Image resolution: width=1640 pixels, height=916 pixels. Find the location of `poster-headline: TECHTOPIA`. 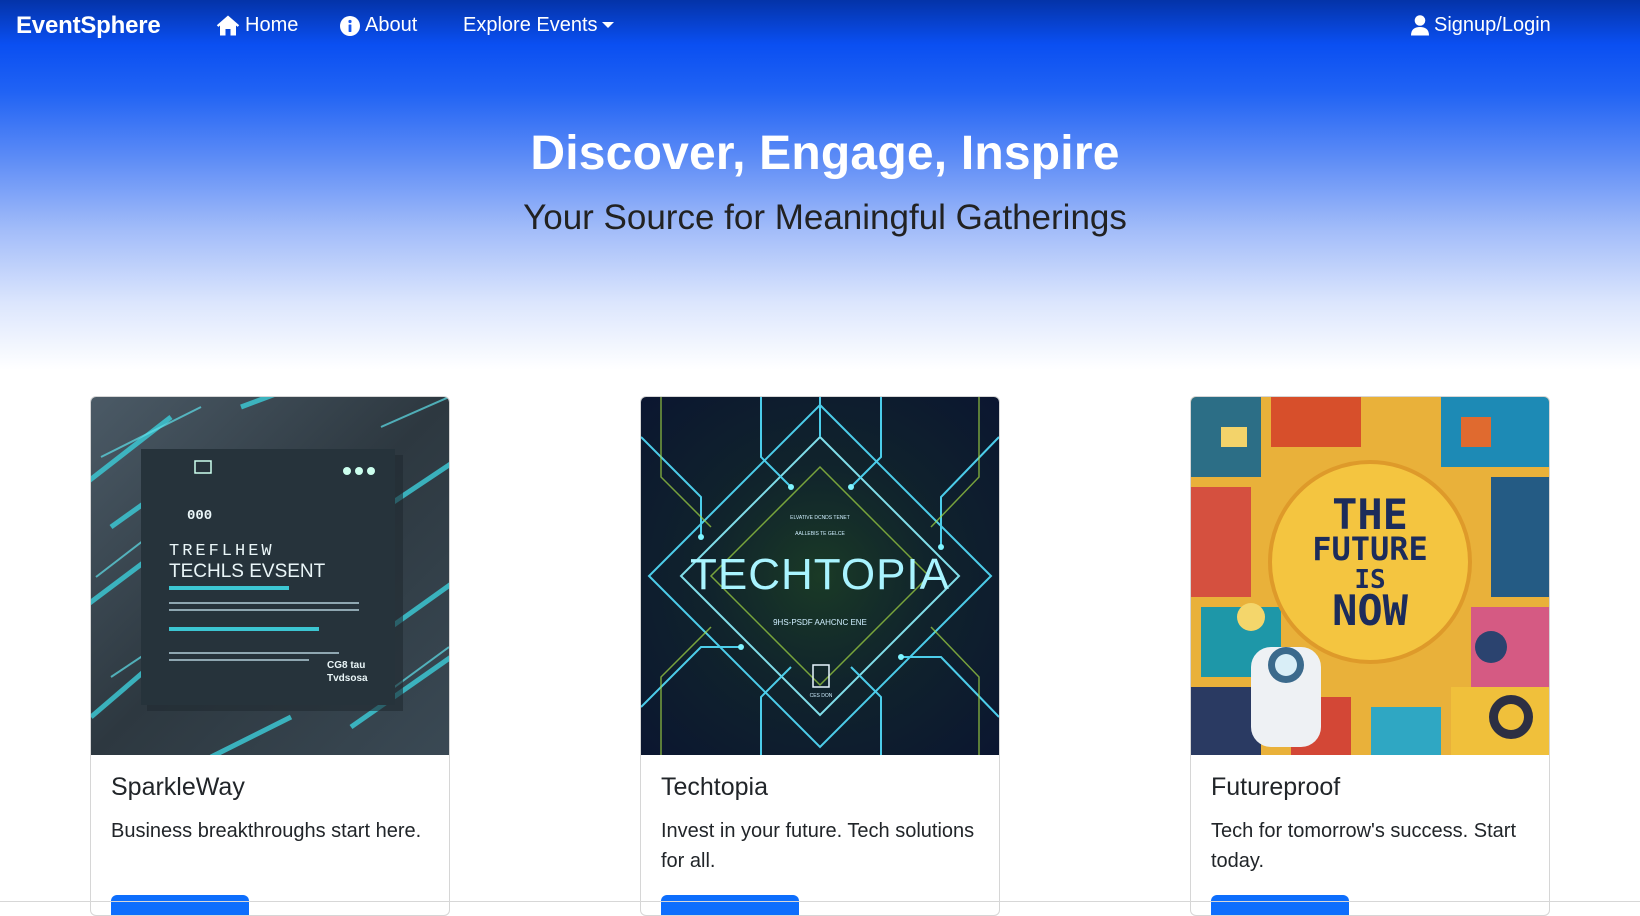

poster-headline: TECHTOPIA is located at coordinates (820, 574).